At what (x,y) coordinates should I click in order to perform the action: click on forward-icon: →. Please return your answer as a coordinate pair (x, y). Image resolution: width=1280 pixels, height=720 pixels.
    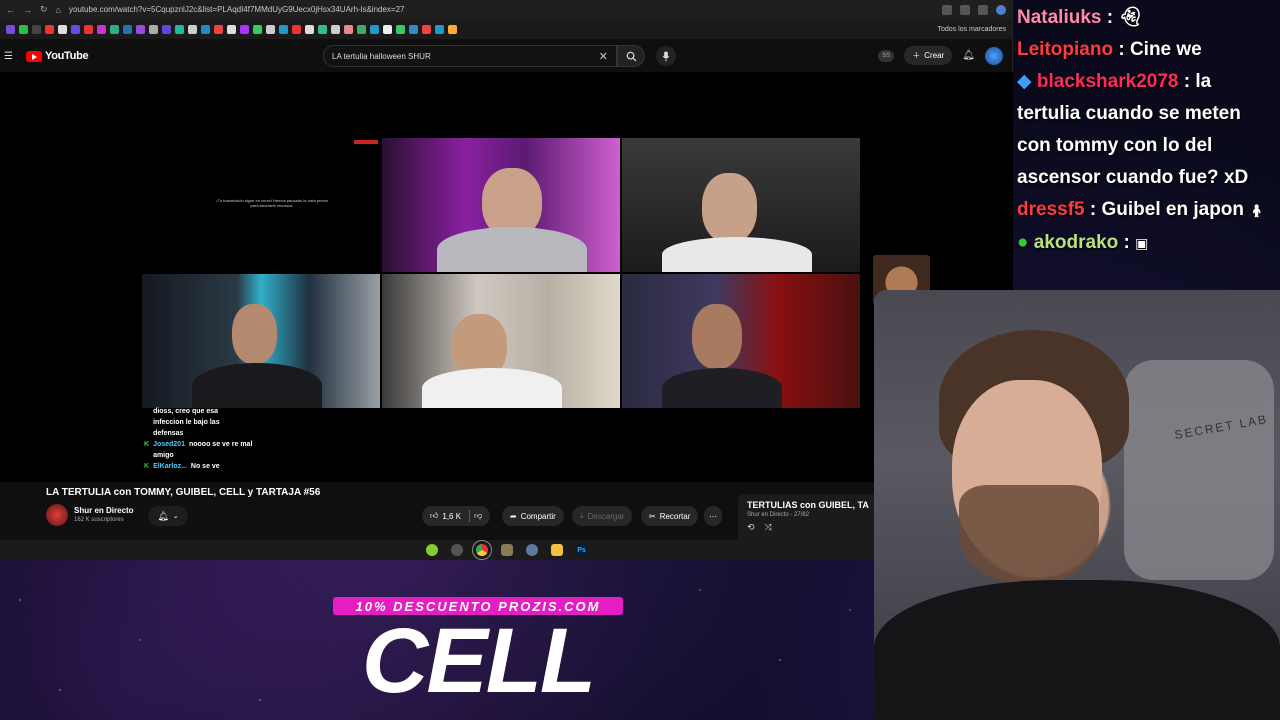
    Looking at the image, I should click on (27, 10).